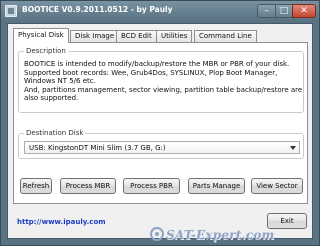 This screenshot has width=320, height=246. I want to click on maximize-button: □, so click(283, 11).